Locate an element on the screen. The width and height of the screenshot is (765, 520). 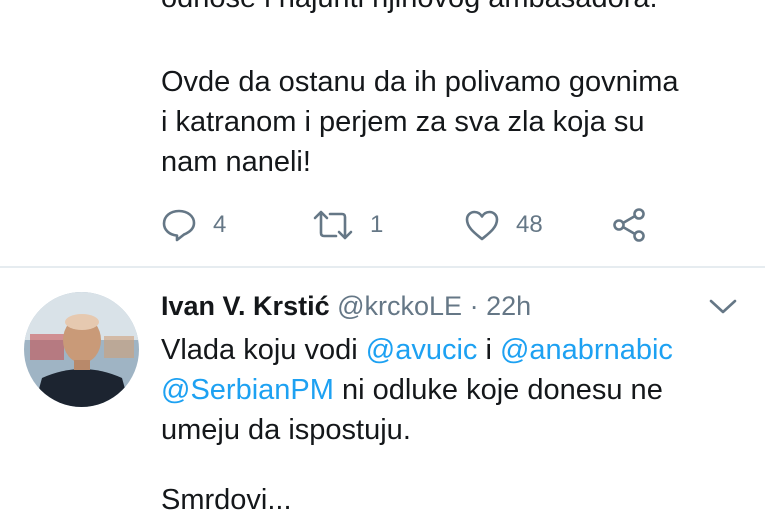
share-icon is located at coordinates (629, 225).